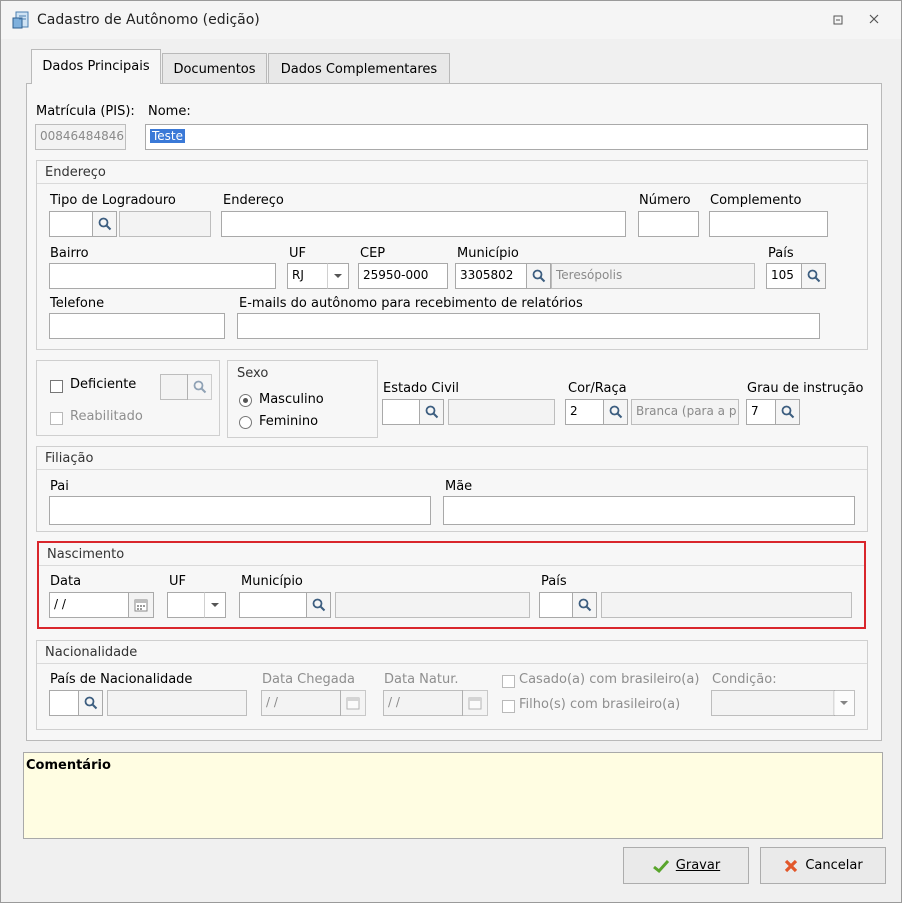 This screenshot has width=902, height=903. I want to click on sexo-group-title: Sexo, so click(253, 373).